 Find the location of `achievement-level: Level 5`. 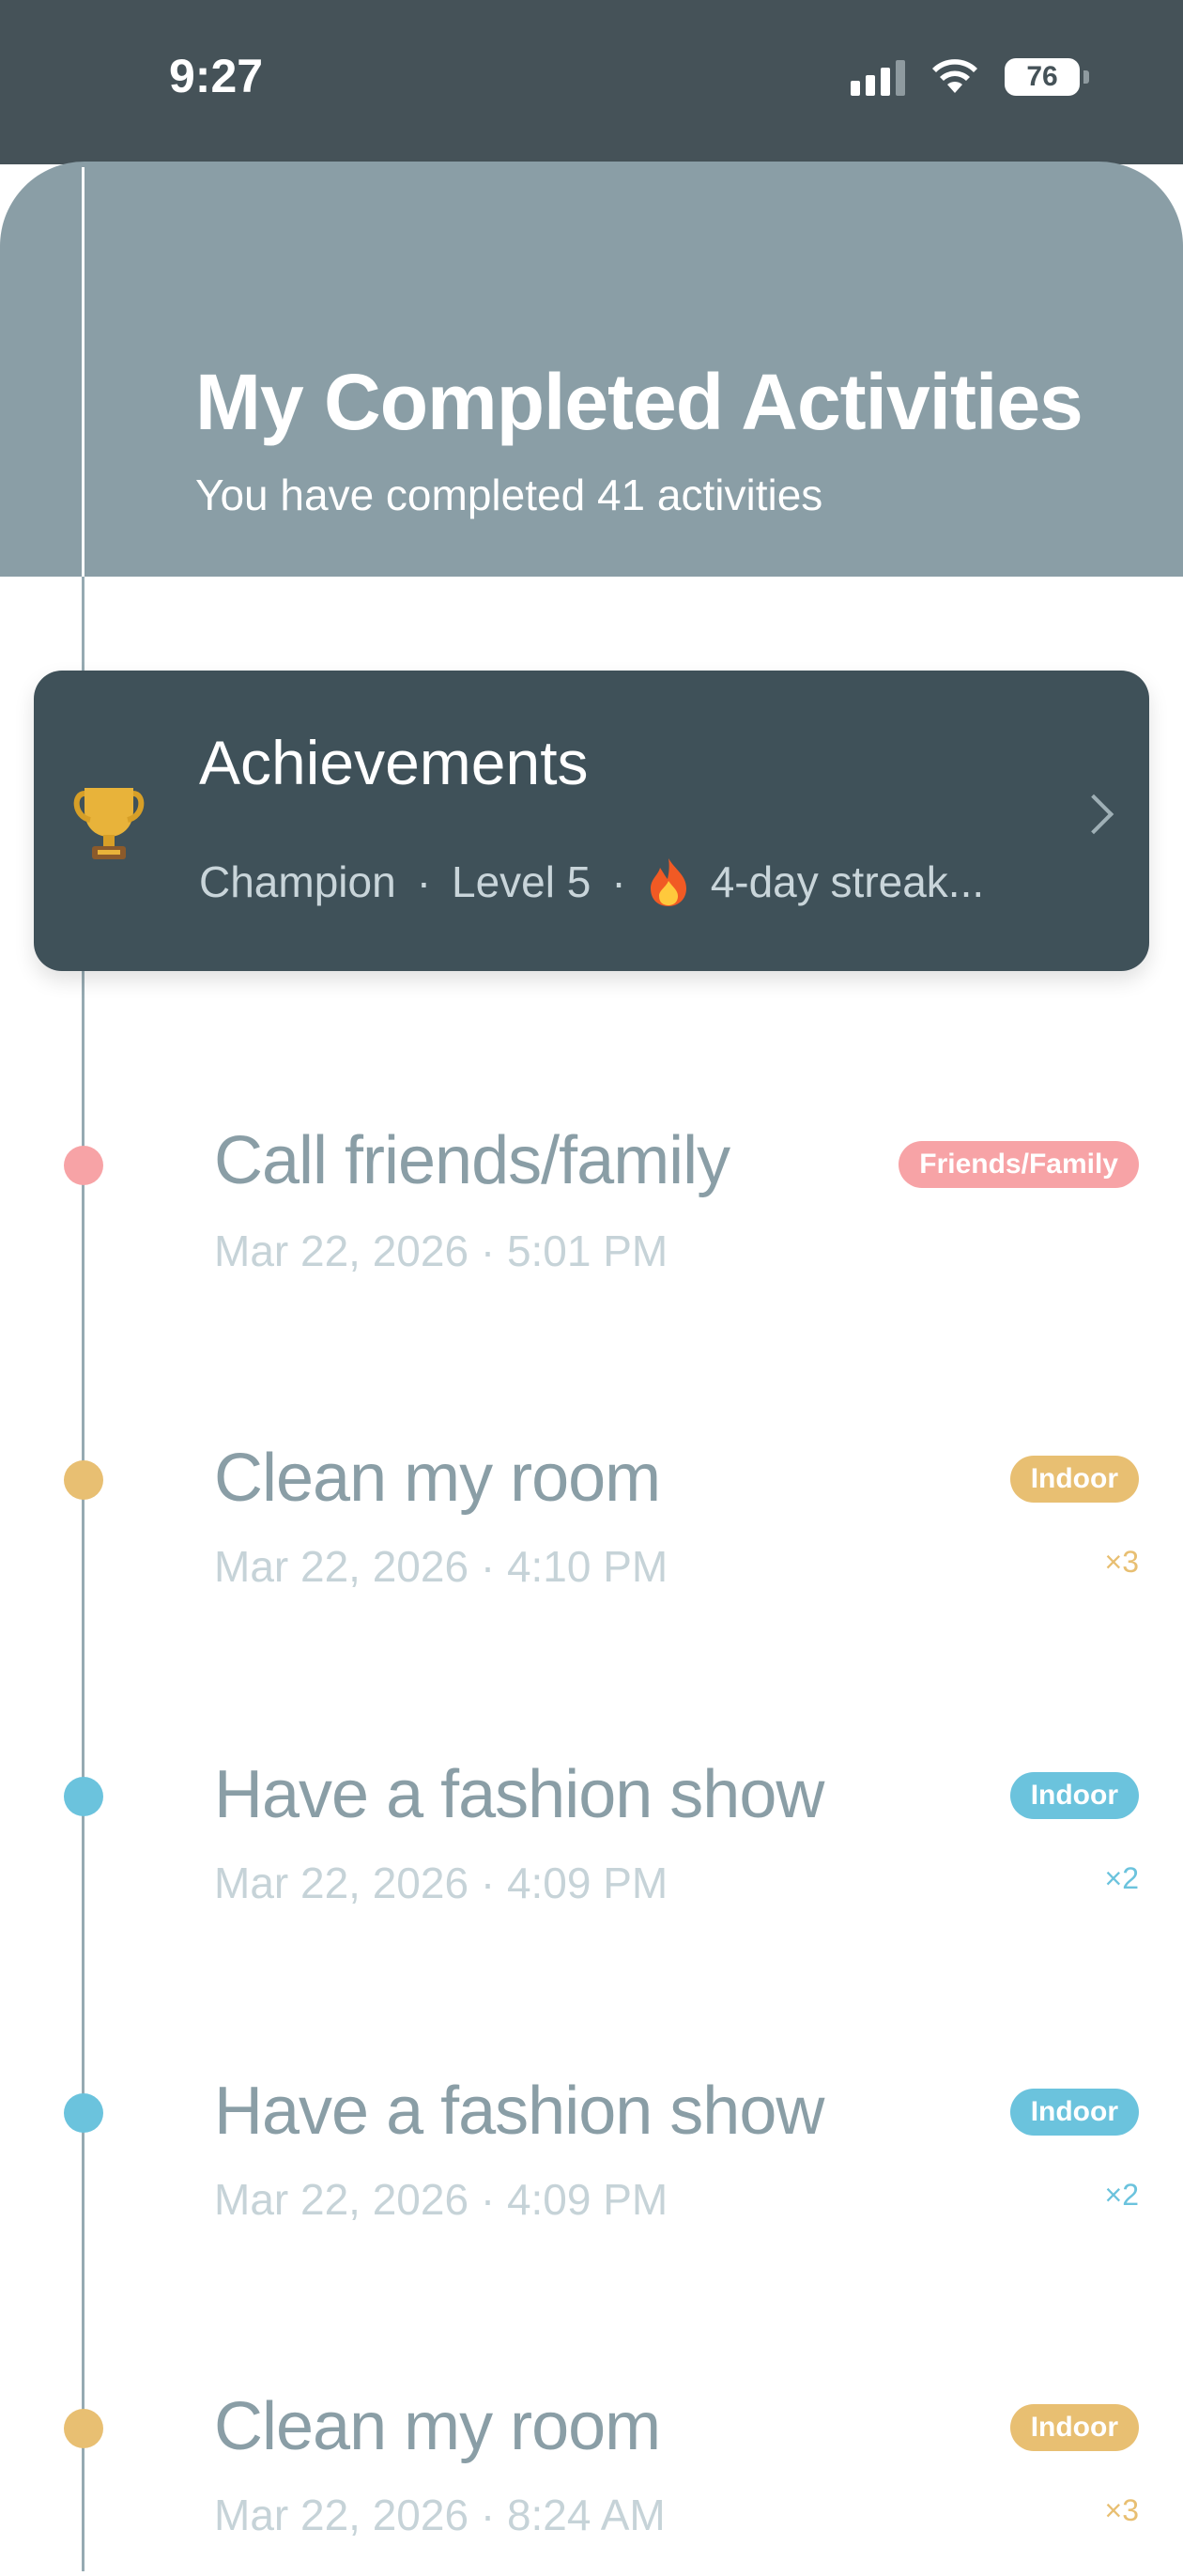

achievement-level: Level 5 is located at coordinates (522, 881).